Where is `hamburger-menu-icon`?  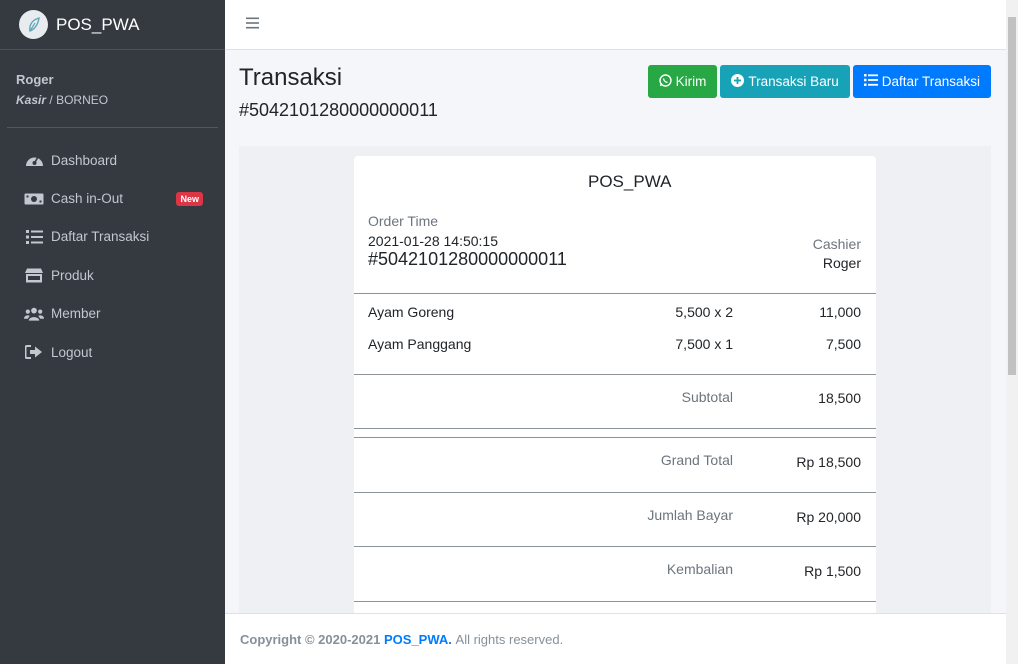
hamburger-menu-icon is located at coordinates (252, 25).